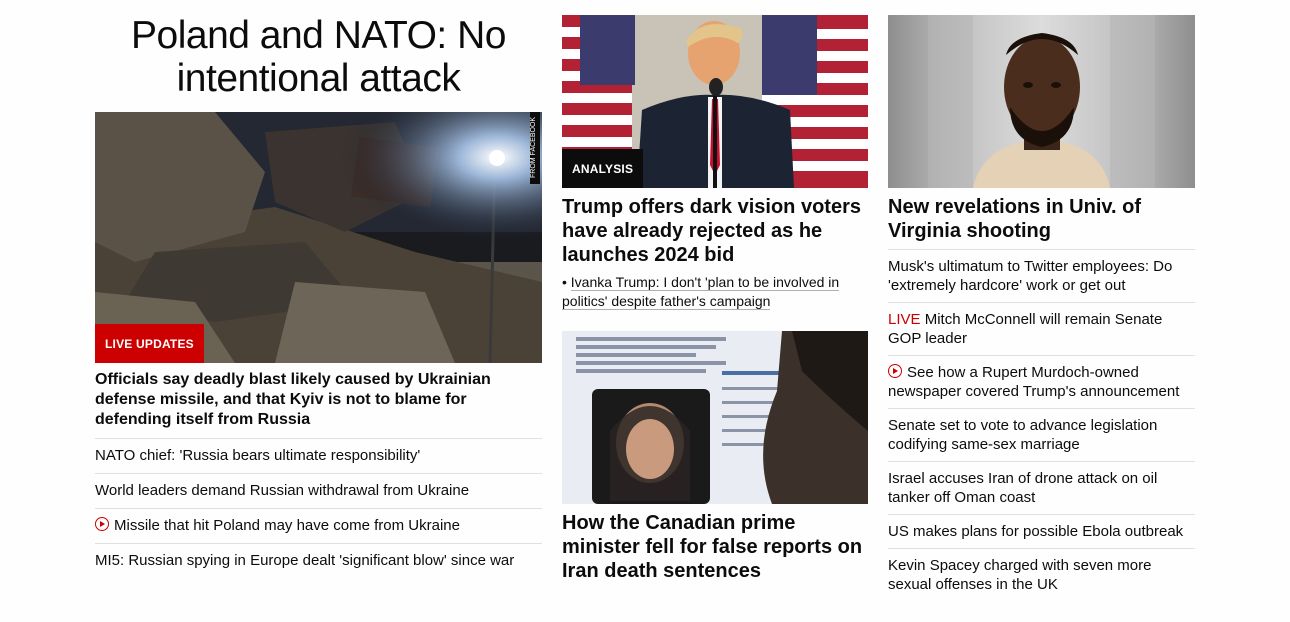  I want to click on mugshot-photo, so click(1041, 101).